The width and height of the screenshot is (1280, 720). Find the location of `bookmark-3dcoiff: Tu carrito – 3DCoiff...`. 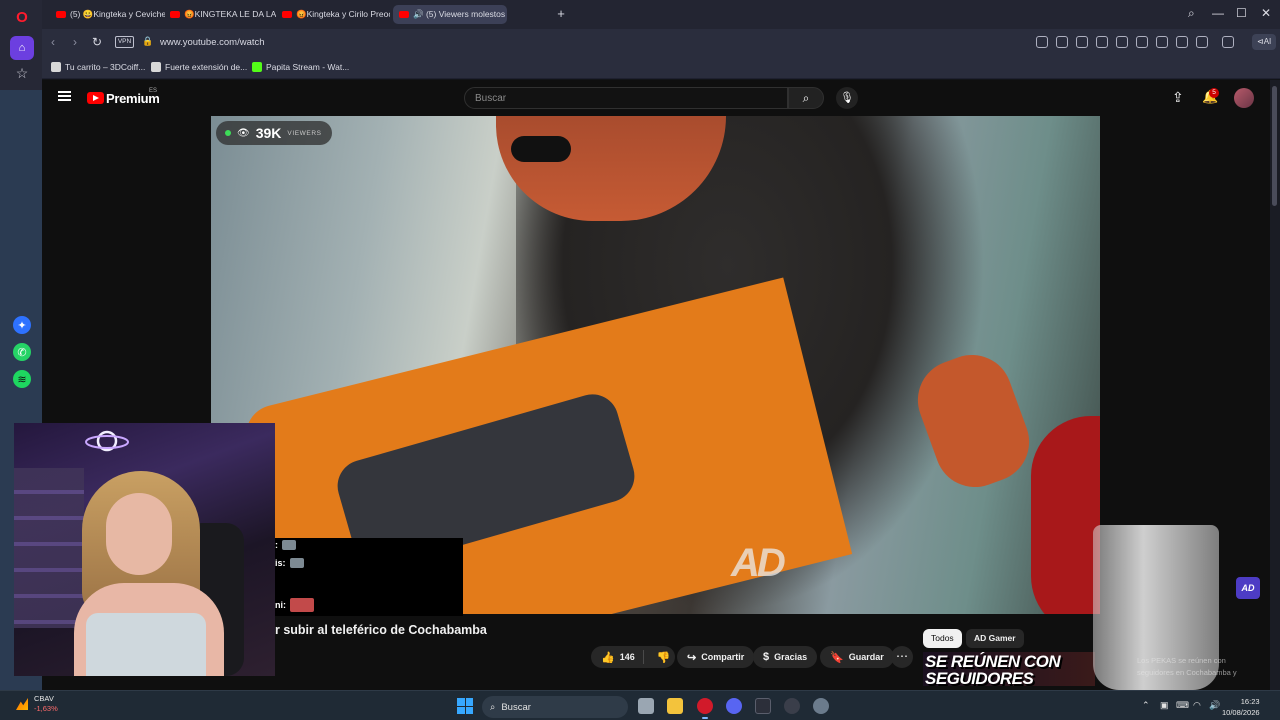

bookmark-3dcoiff: Tu carrito – 3DCoiff... is located at coordinates (98, 67).